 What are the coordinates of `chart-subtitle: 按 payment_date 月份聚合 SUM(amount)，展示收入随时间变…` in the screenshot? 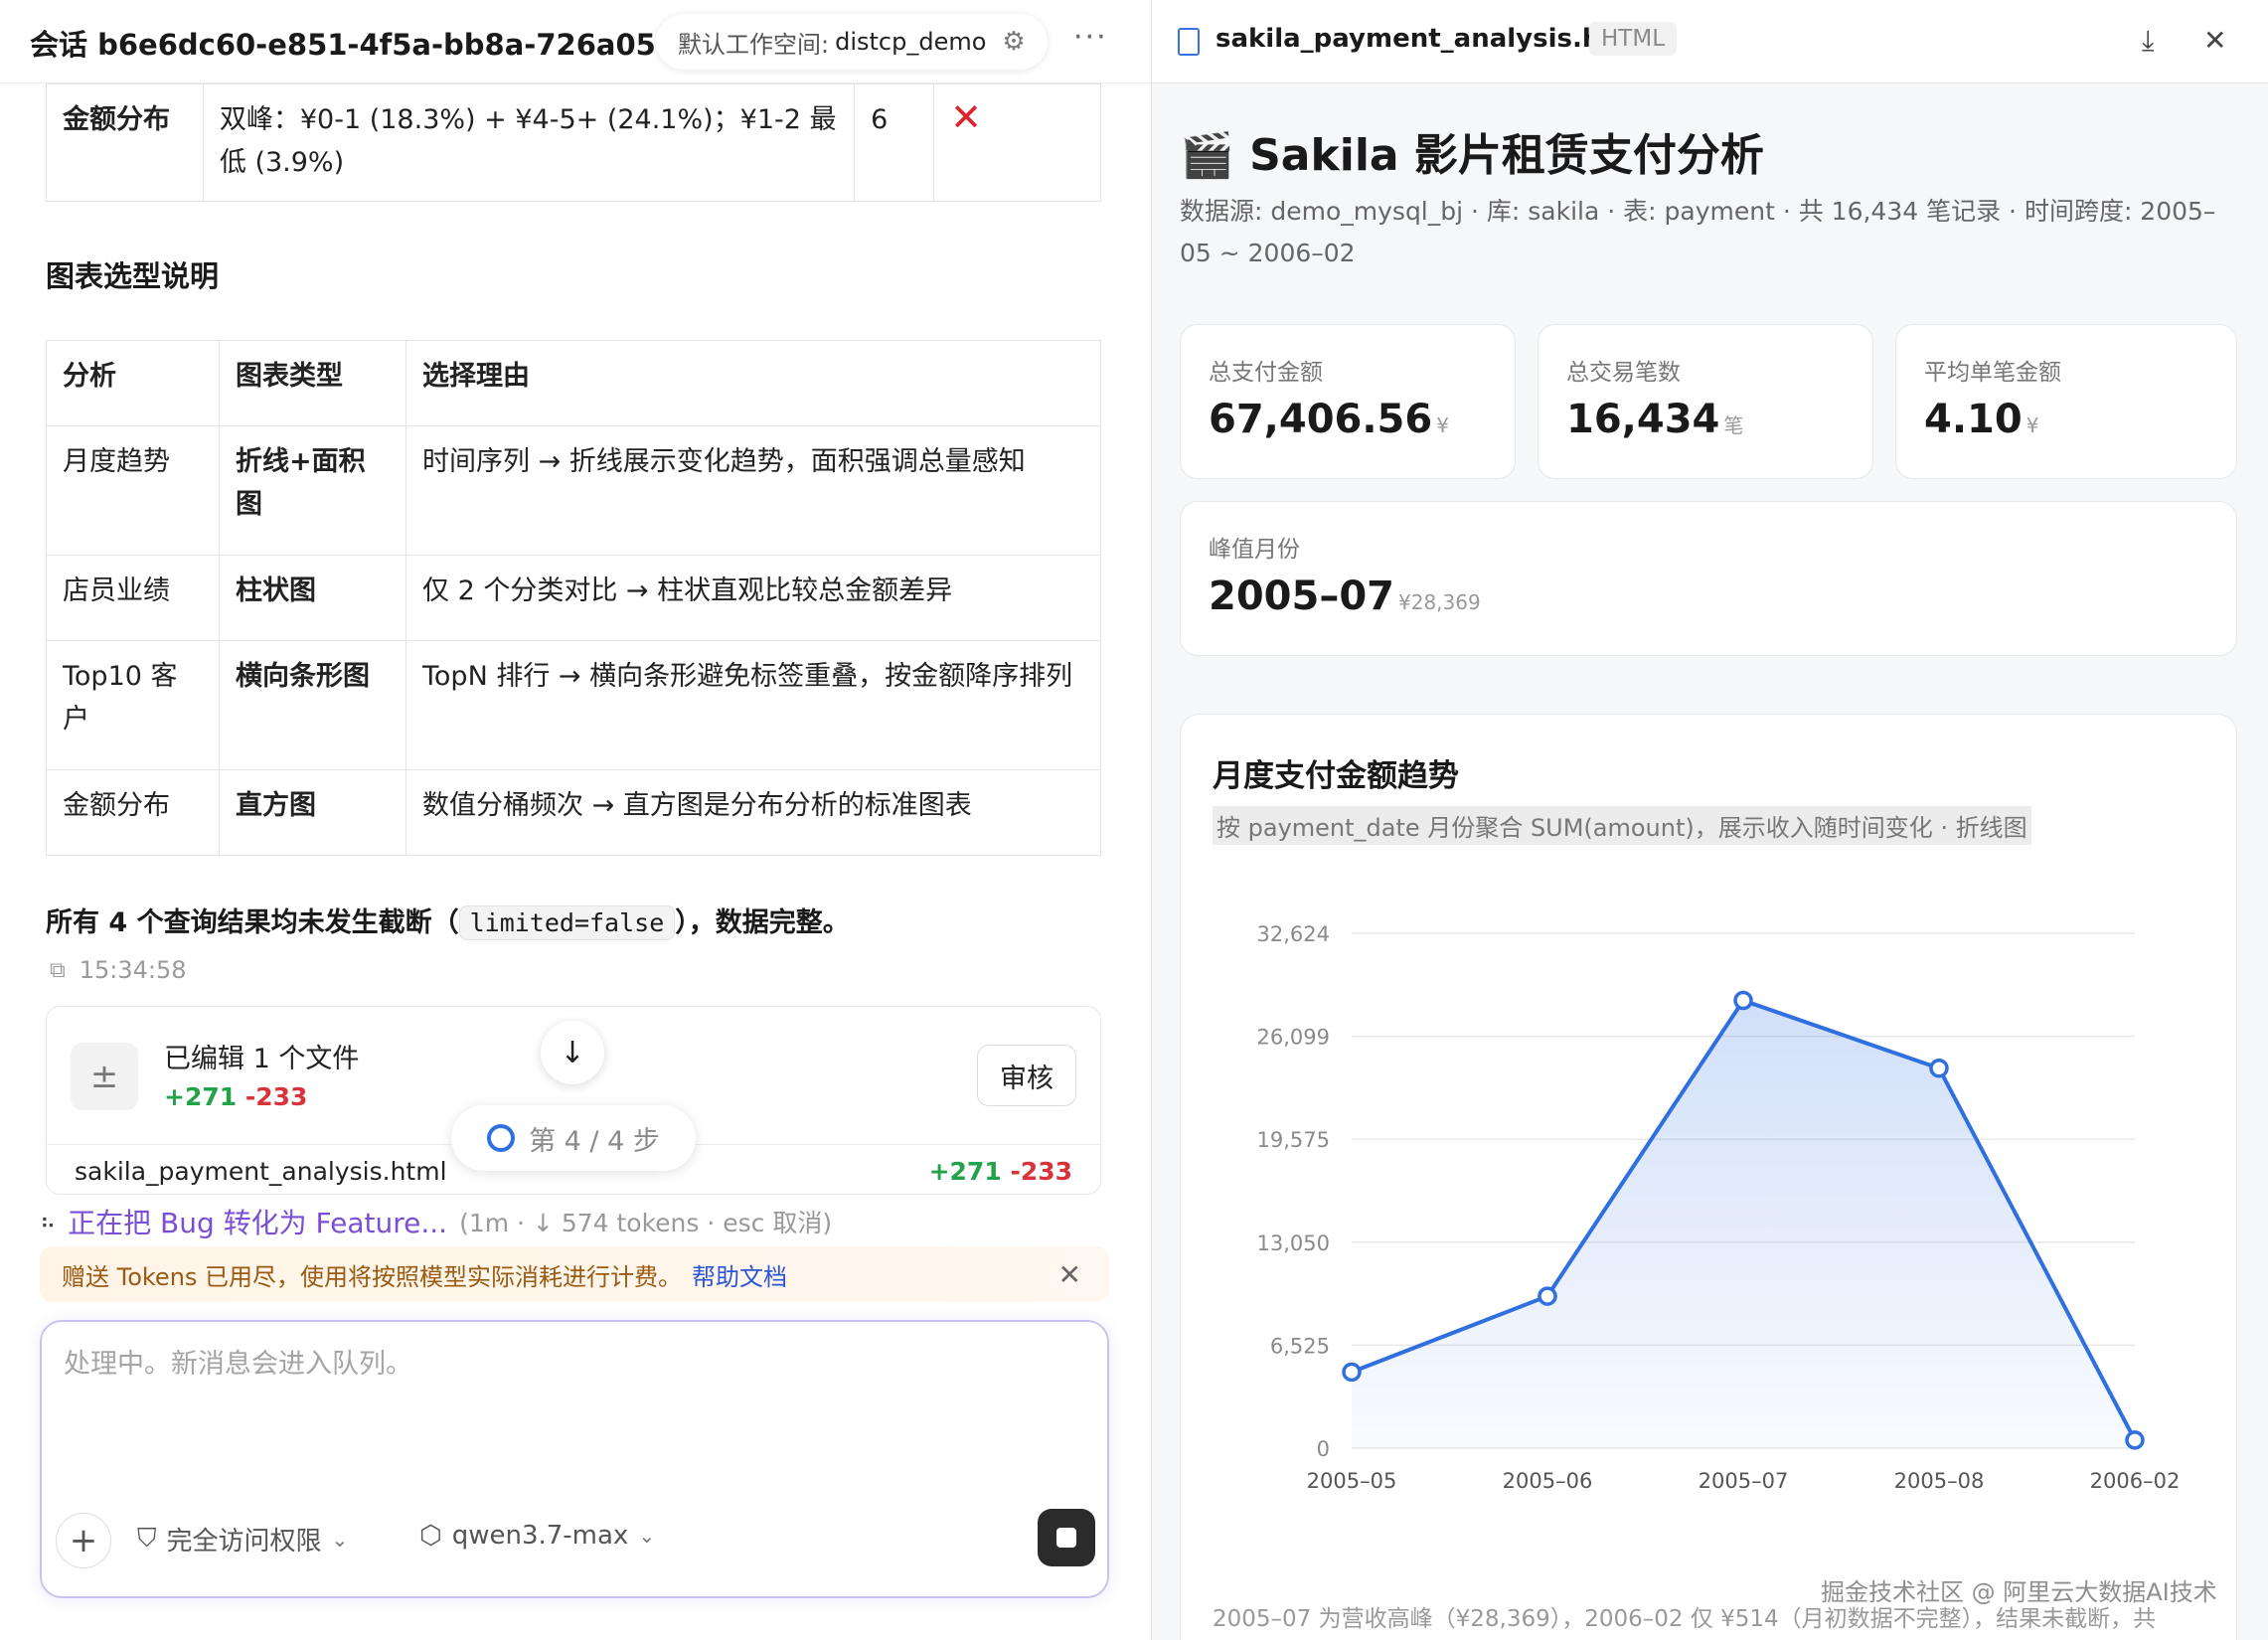 It's located at (1622, 825).